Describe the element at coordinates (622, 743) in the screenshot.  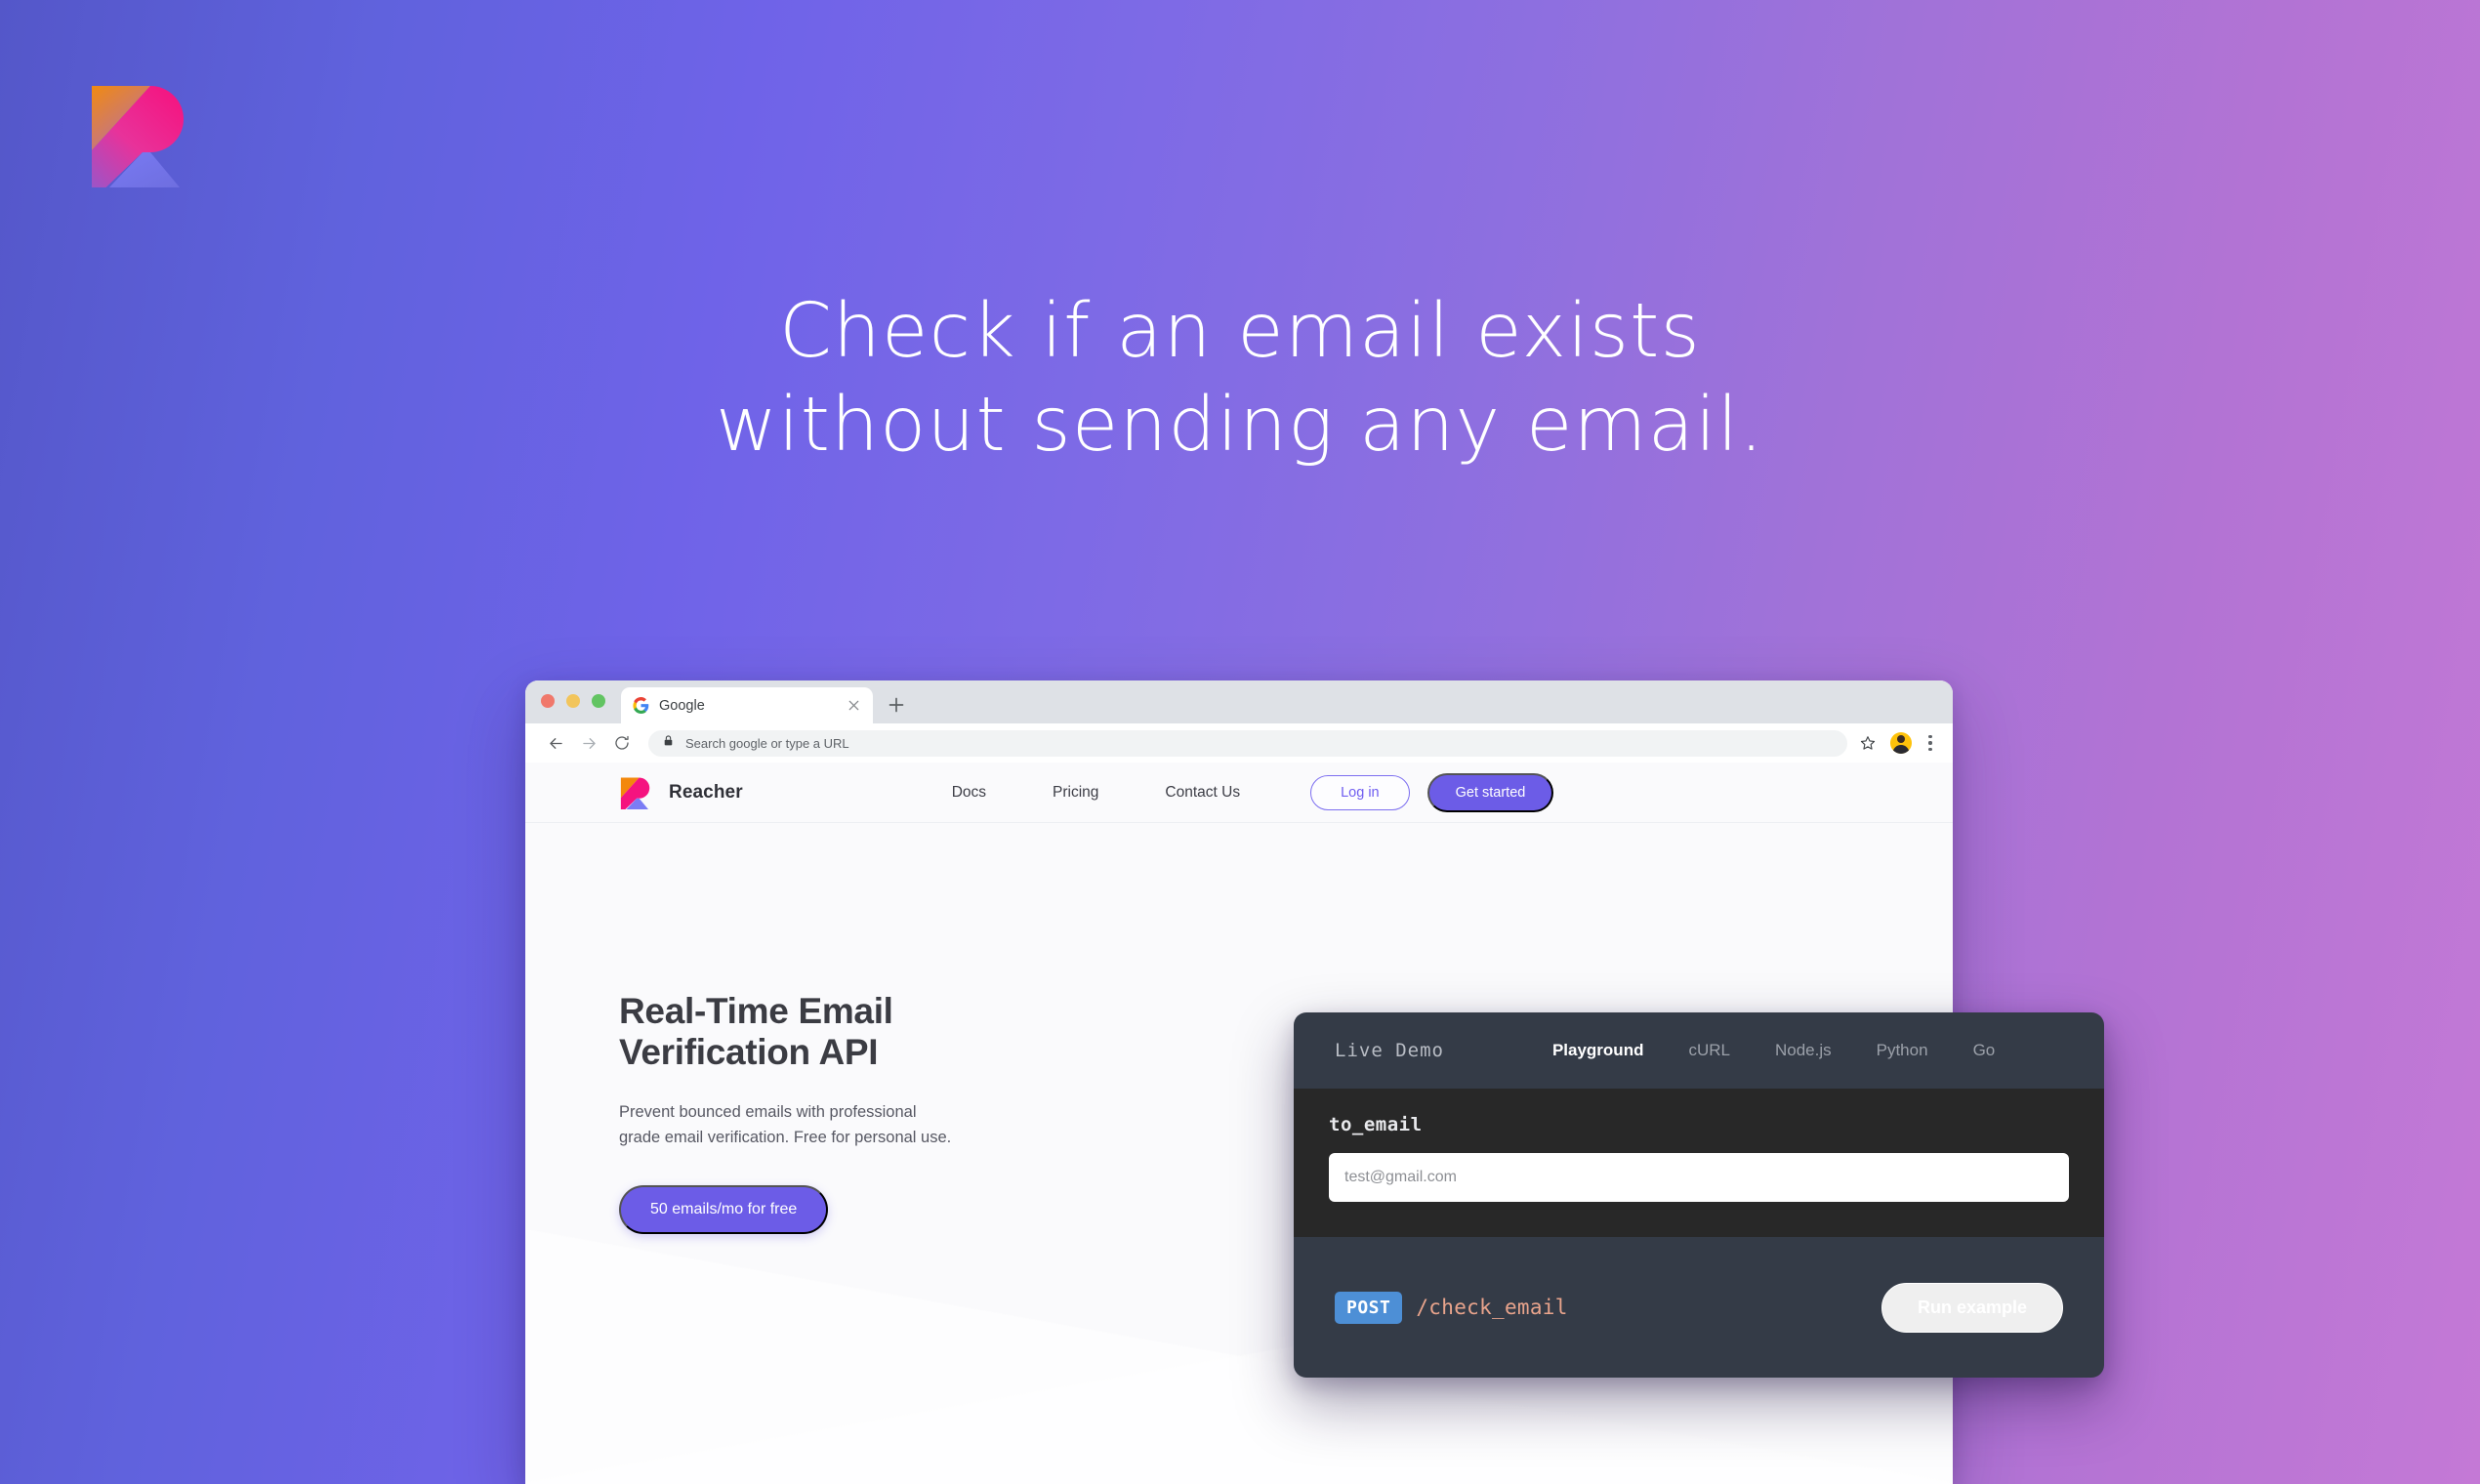
I see `reload-icon` at that location.